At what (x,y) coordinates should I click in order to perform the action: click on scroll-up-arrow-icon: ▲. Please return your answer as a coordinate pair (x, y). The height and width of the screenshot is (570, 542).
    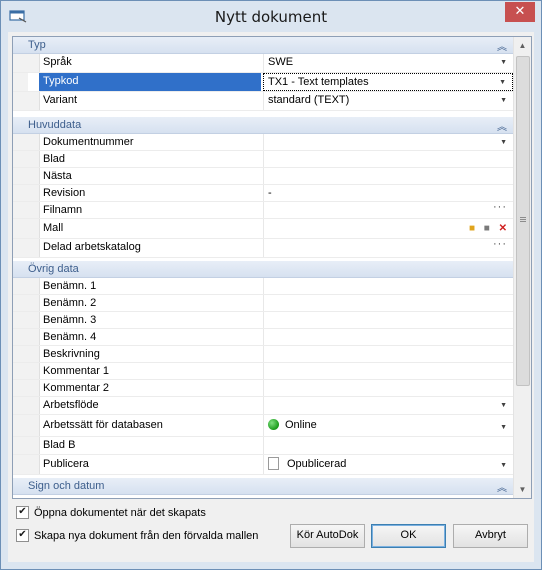
    Looking at the image, I should click on (522, 45).